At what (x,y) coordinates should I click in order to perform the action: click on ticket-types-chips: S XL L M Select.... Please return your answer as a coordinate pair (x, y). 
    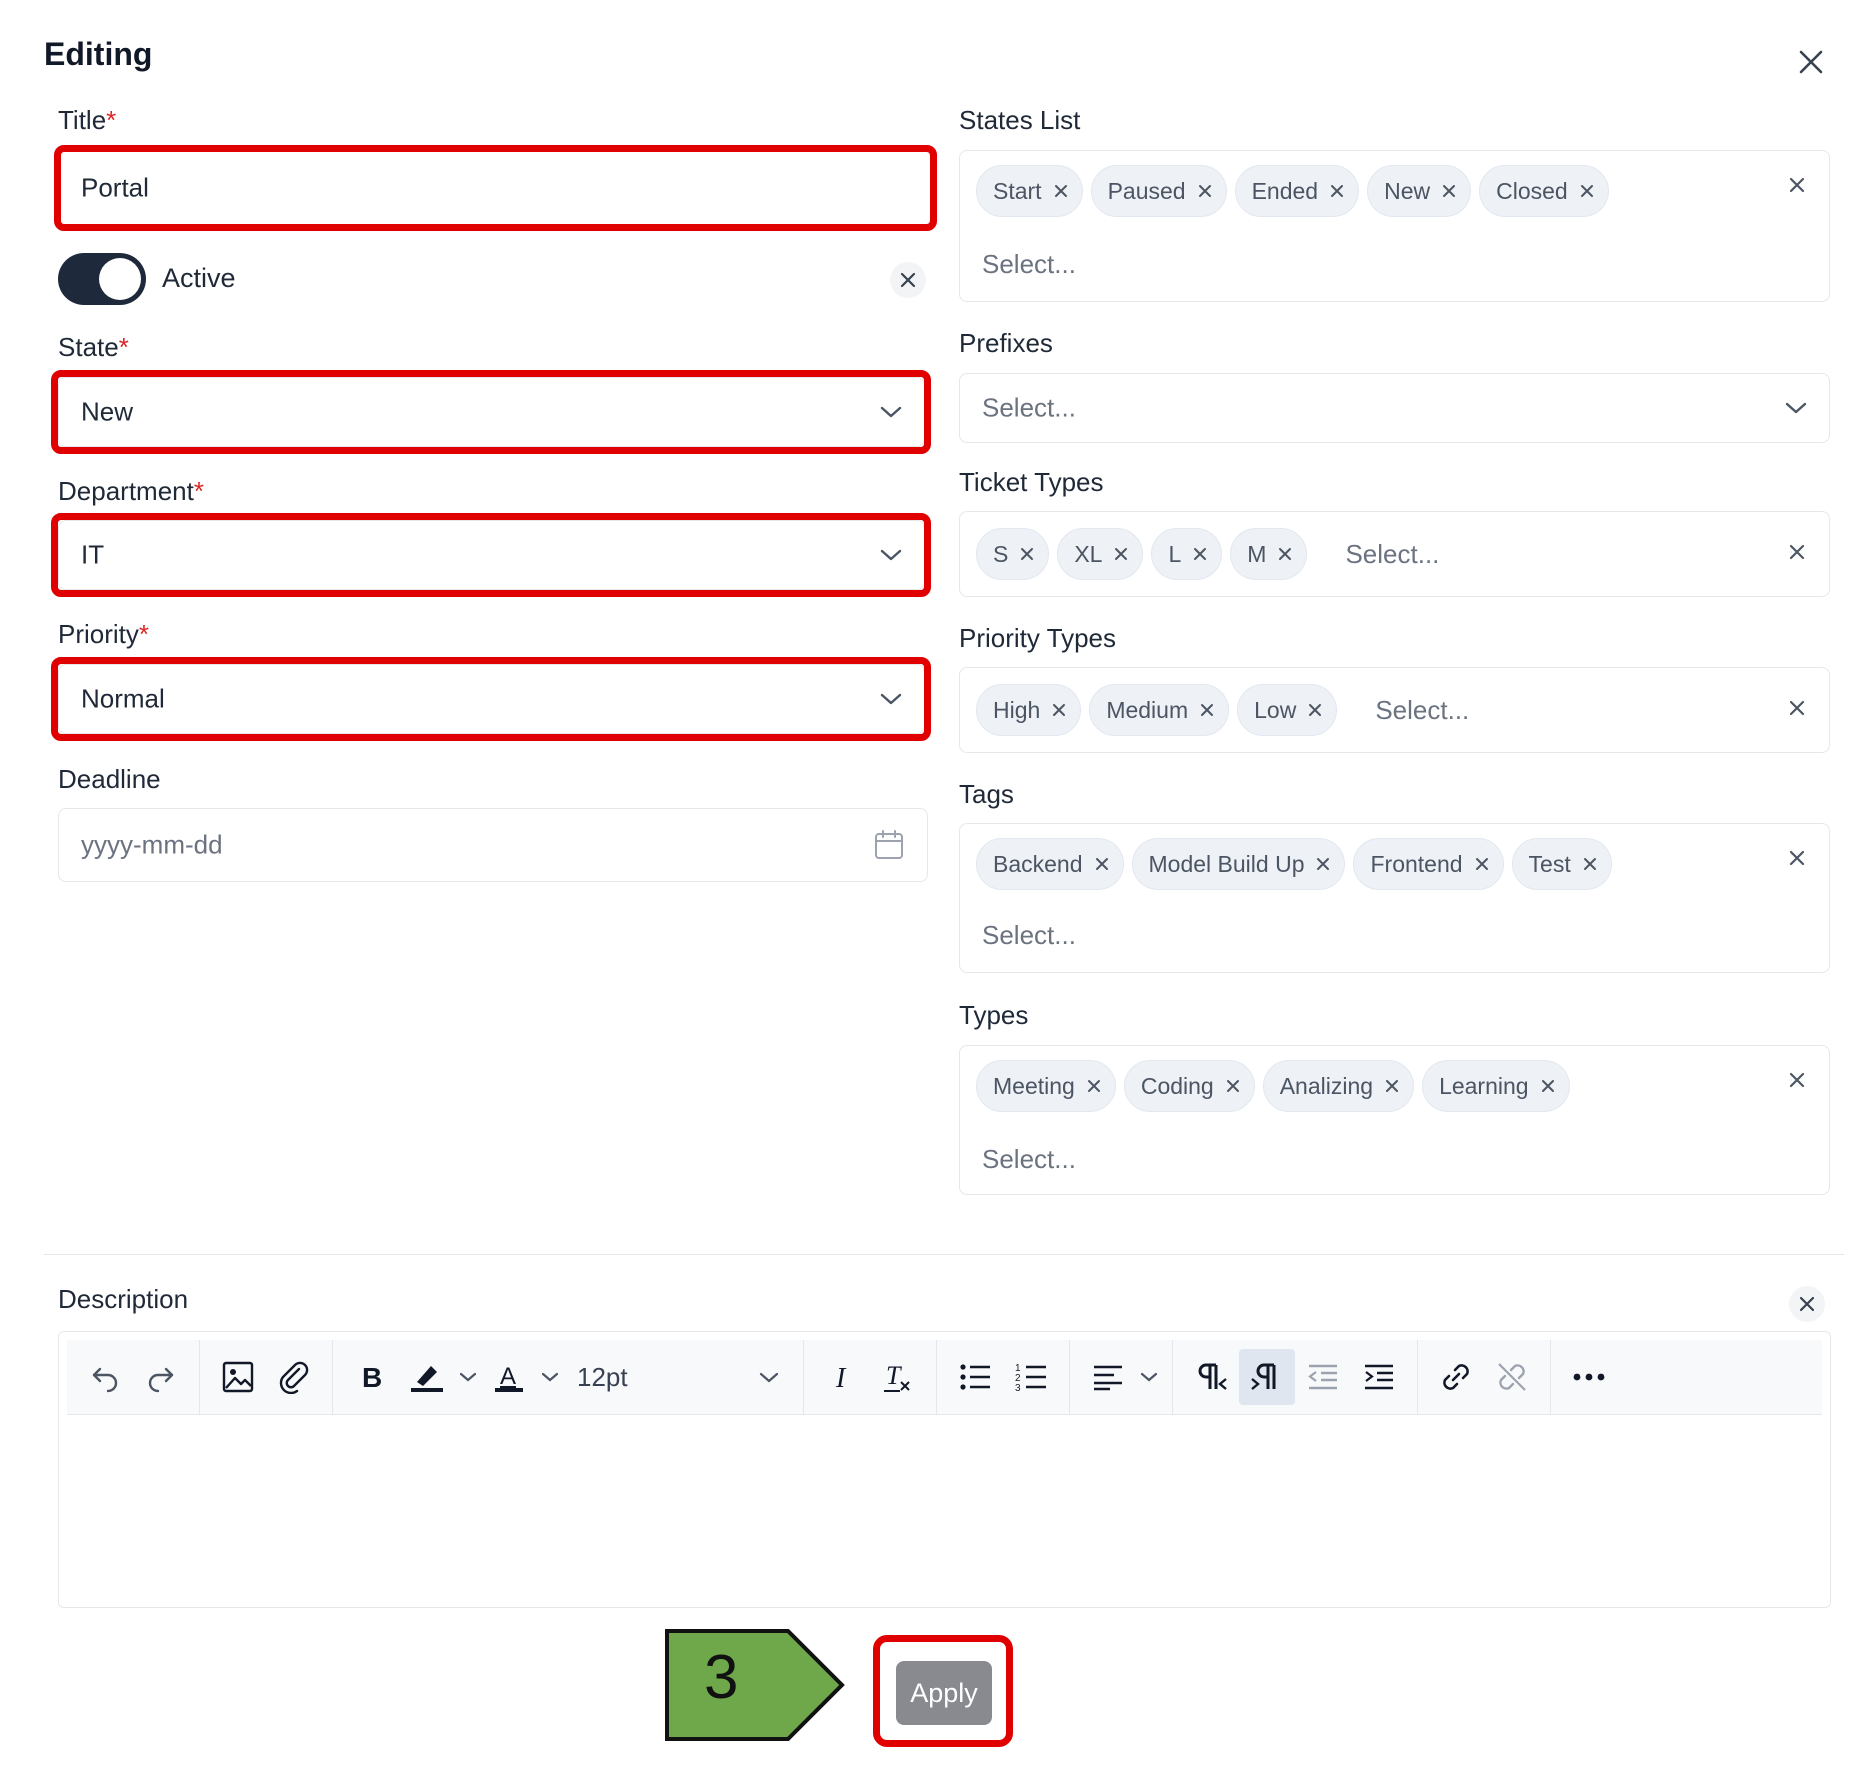
    Looking at the image, I should click on (1207, 554).